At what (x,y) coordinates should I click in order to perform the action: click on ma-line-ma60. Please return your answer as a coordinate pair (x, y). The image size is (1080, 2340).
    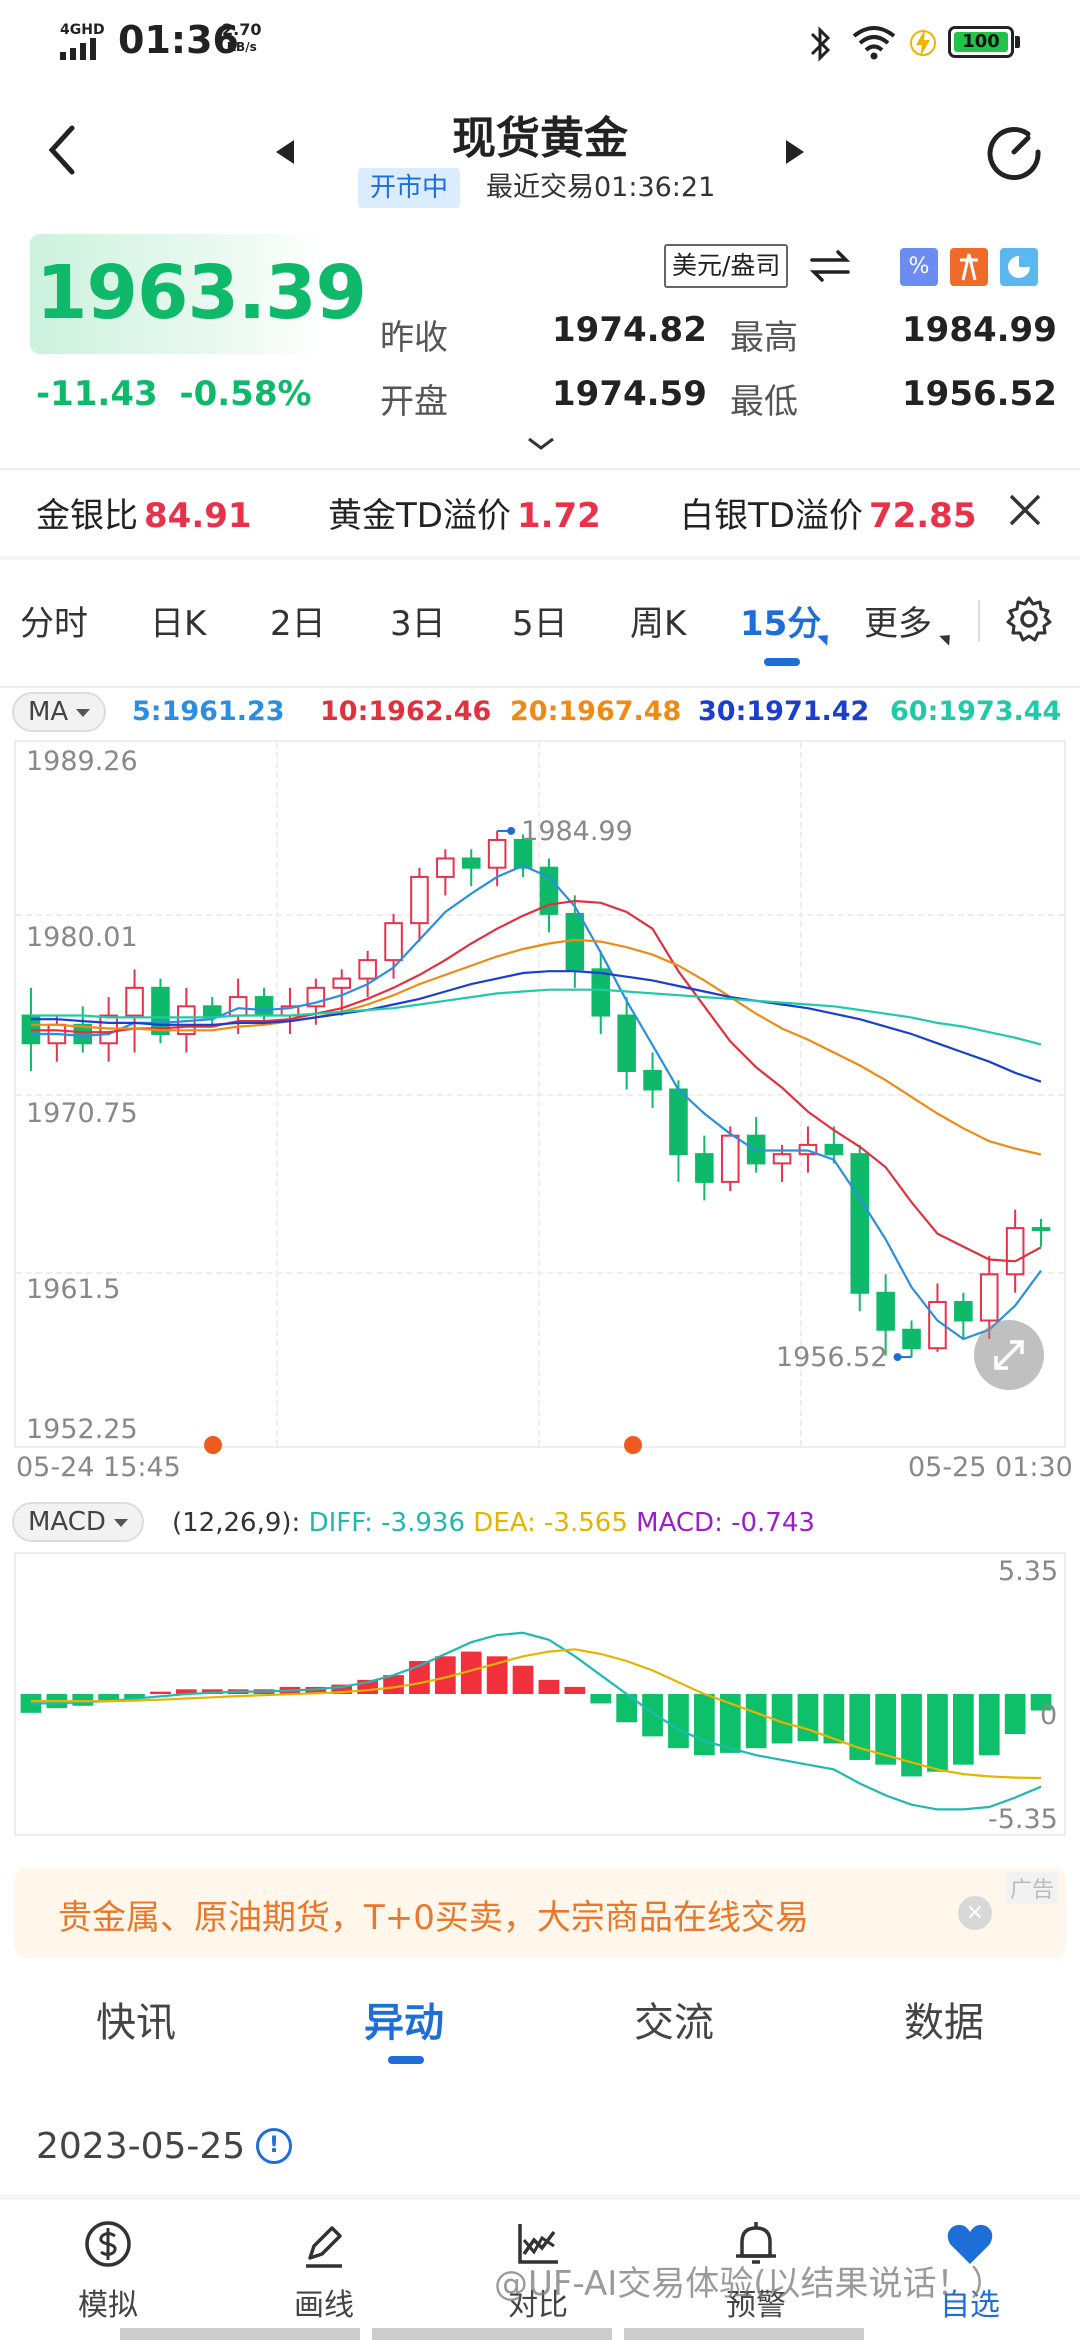
    Looking at the image, I should click on (536, 1017).